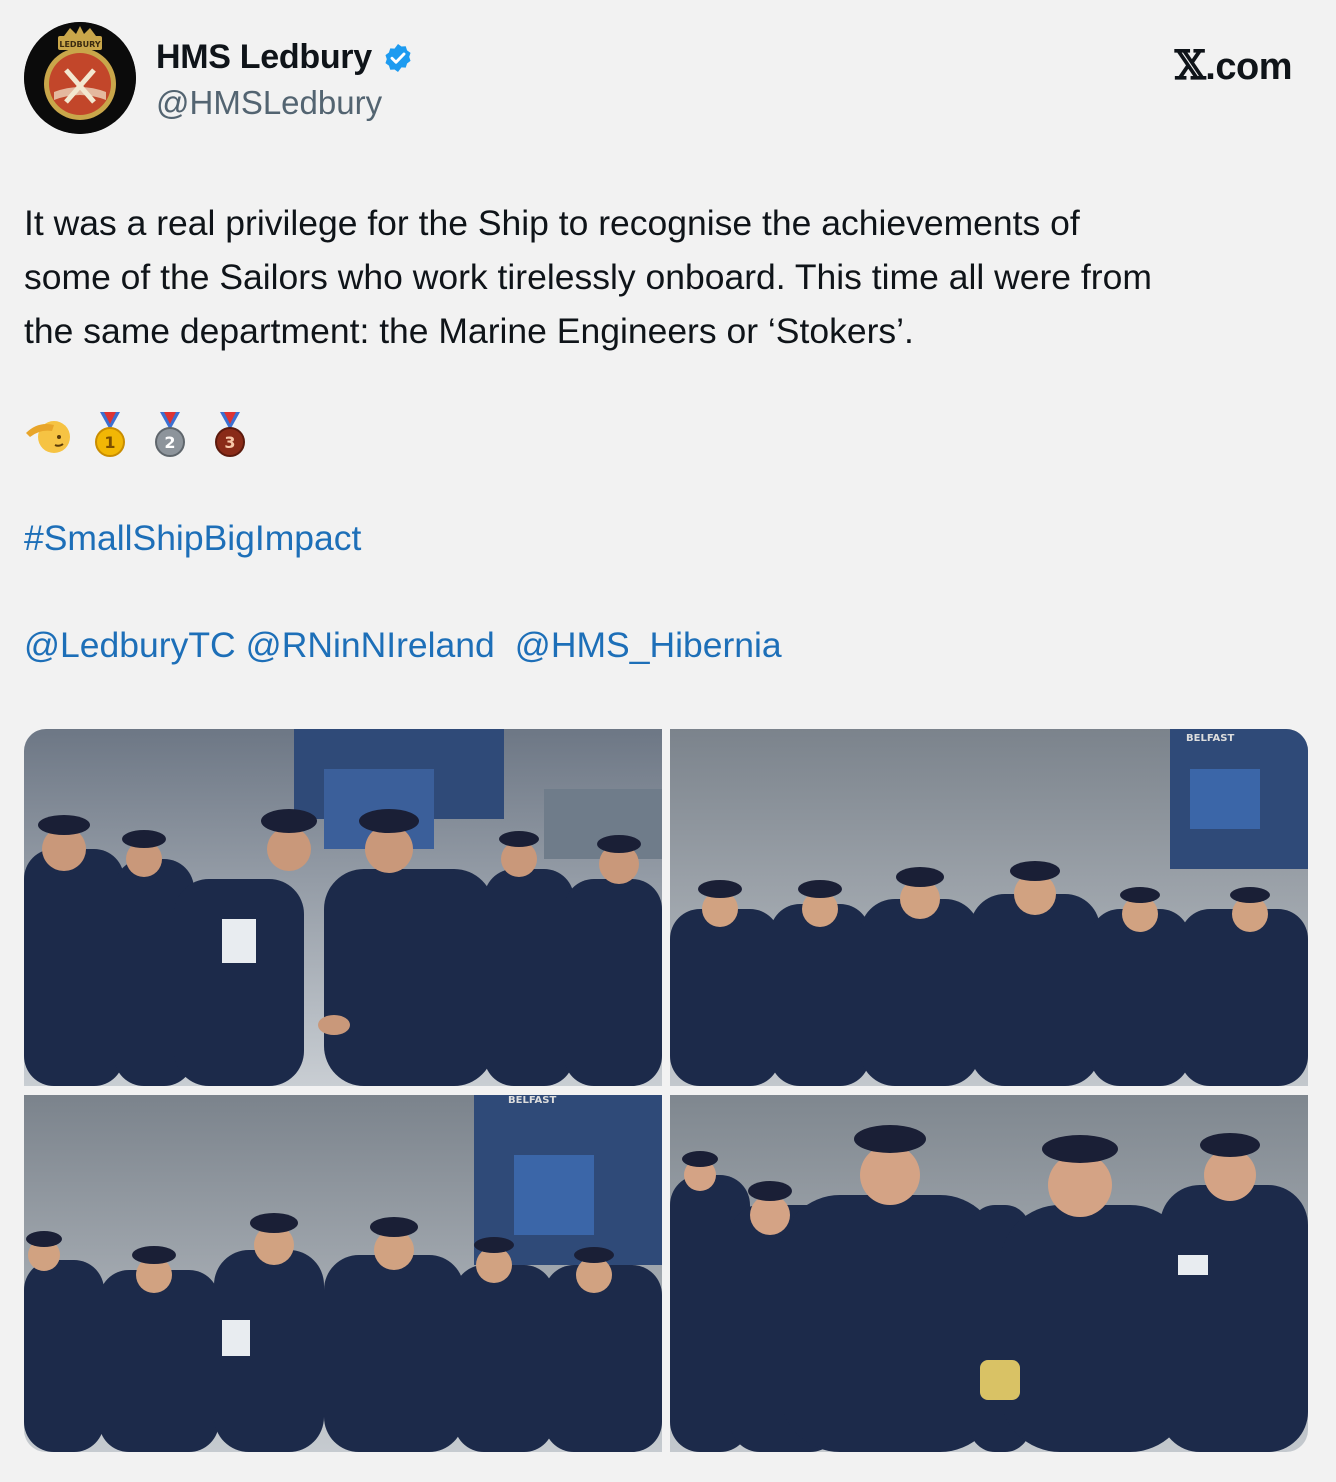 The width and height of the screenshot is (1336, 1482). I want to click on emoji-row: 1 2 3, so click(139, 435).